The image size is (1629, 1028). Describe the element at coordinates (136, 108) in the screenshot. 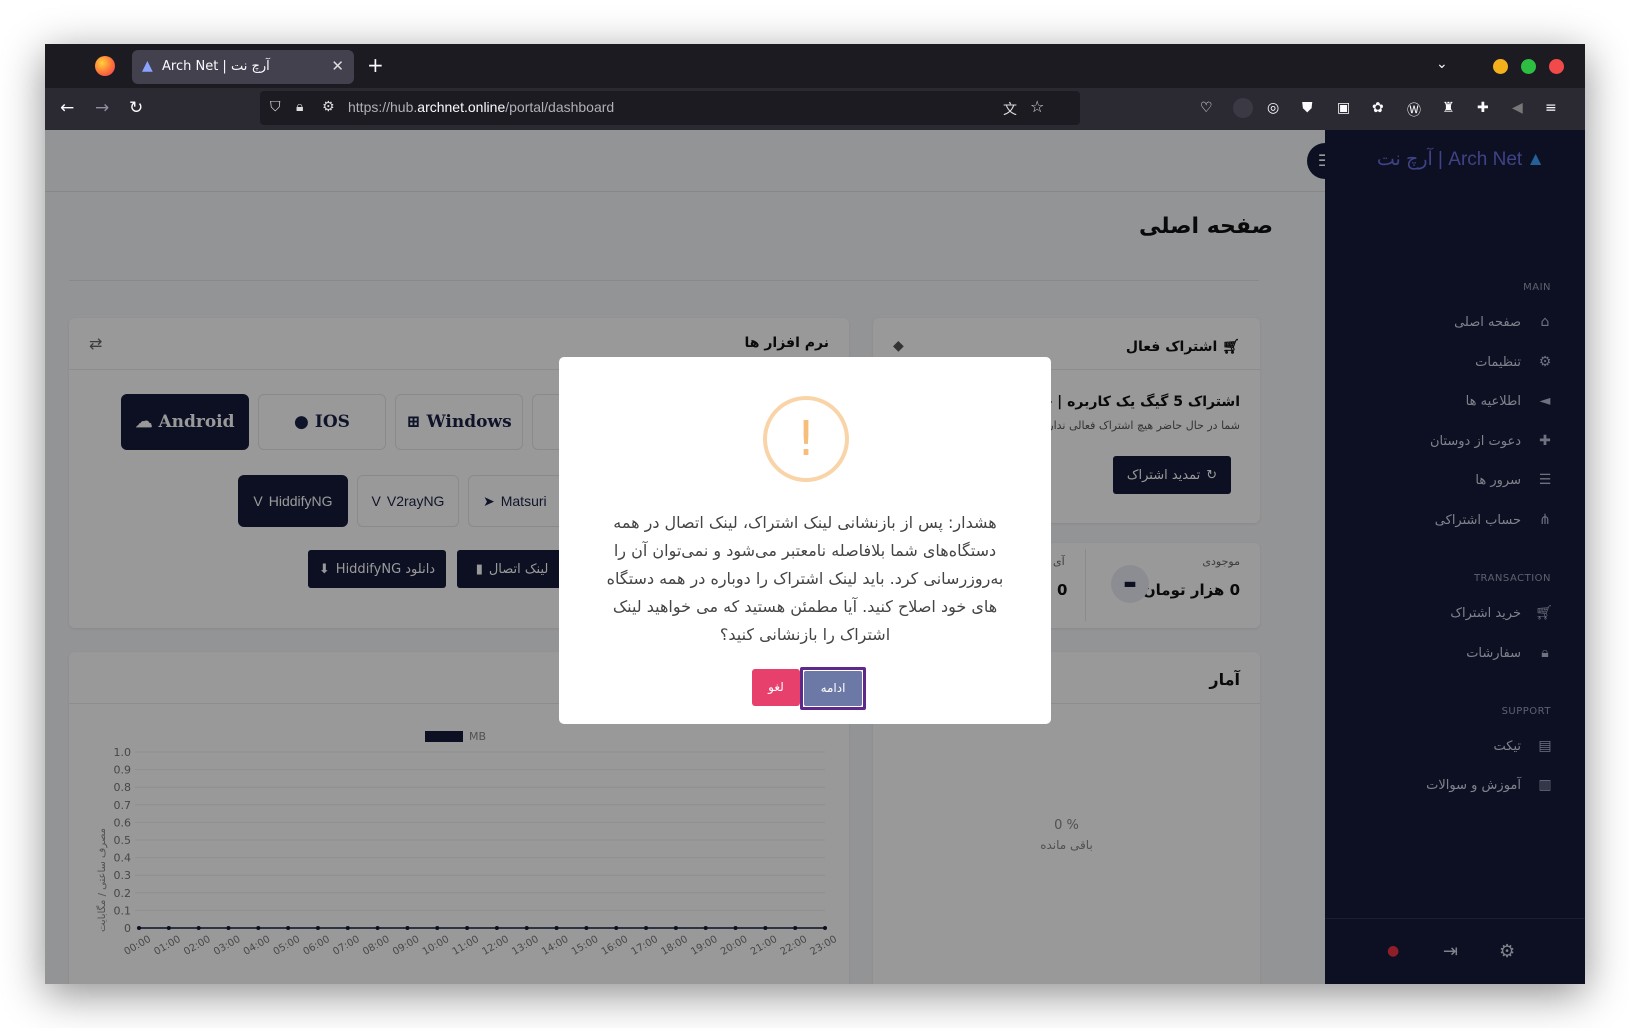

I see `reload-icon: ↻` at that location.